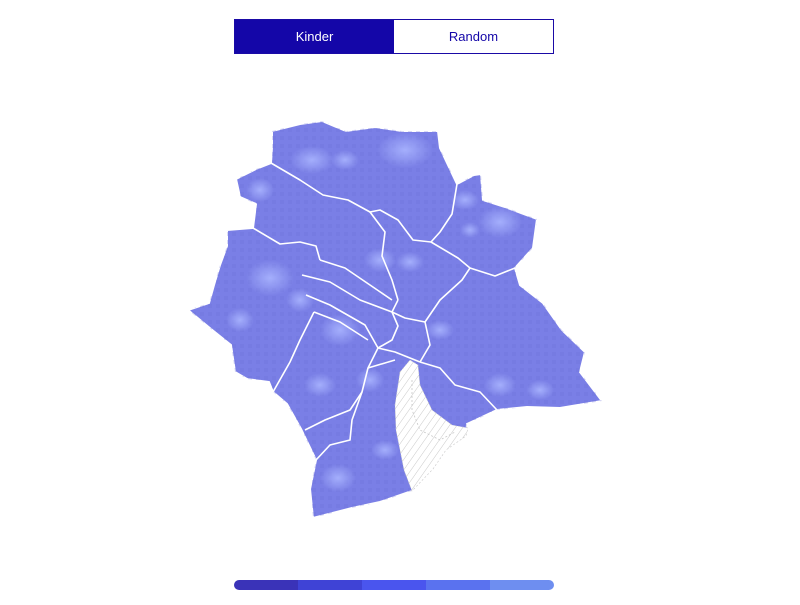  I want to click on mode-toggle: Kinder Random, so click(394, 36).